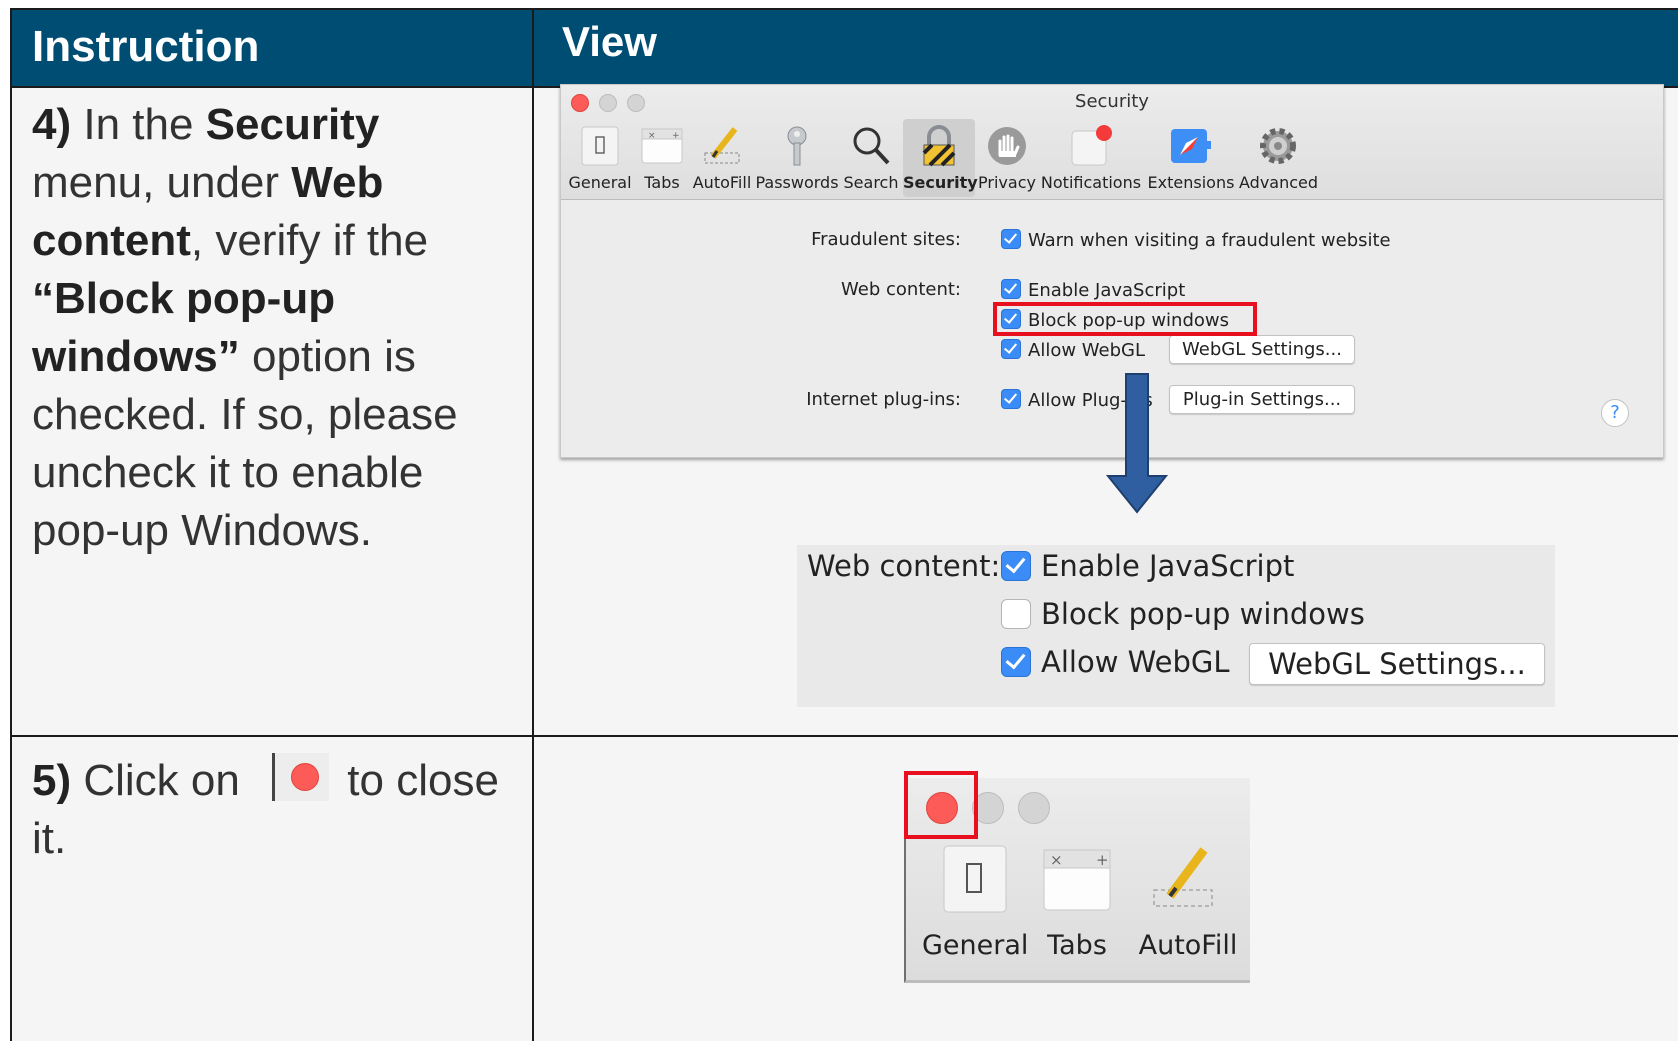 The width and height of the screenshot is (1678, 1041). What do you see at coordinates (883, 399) in the screenshot?
I see `internet-plugins-label: Internet plug-ins:` at bounding box center [883, 399].